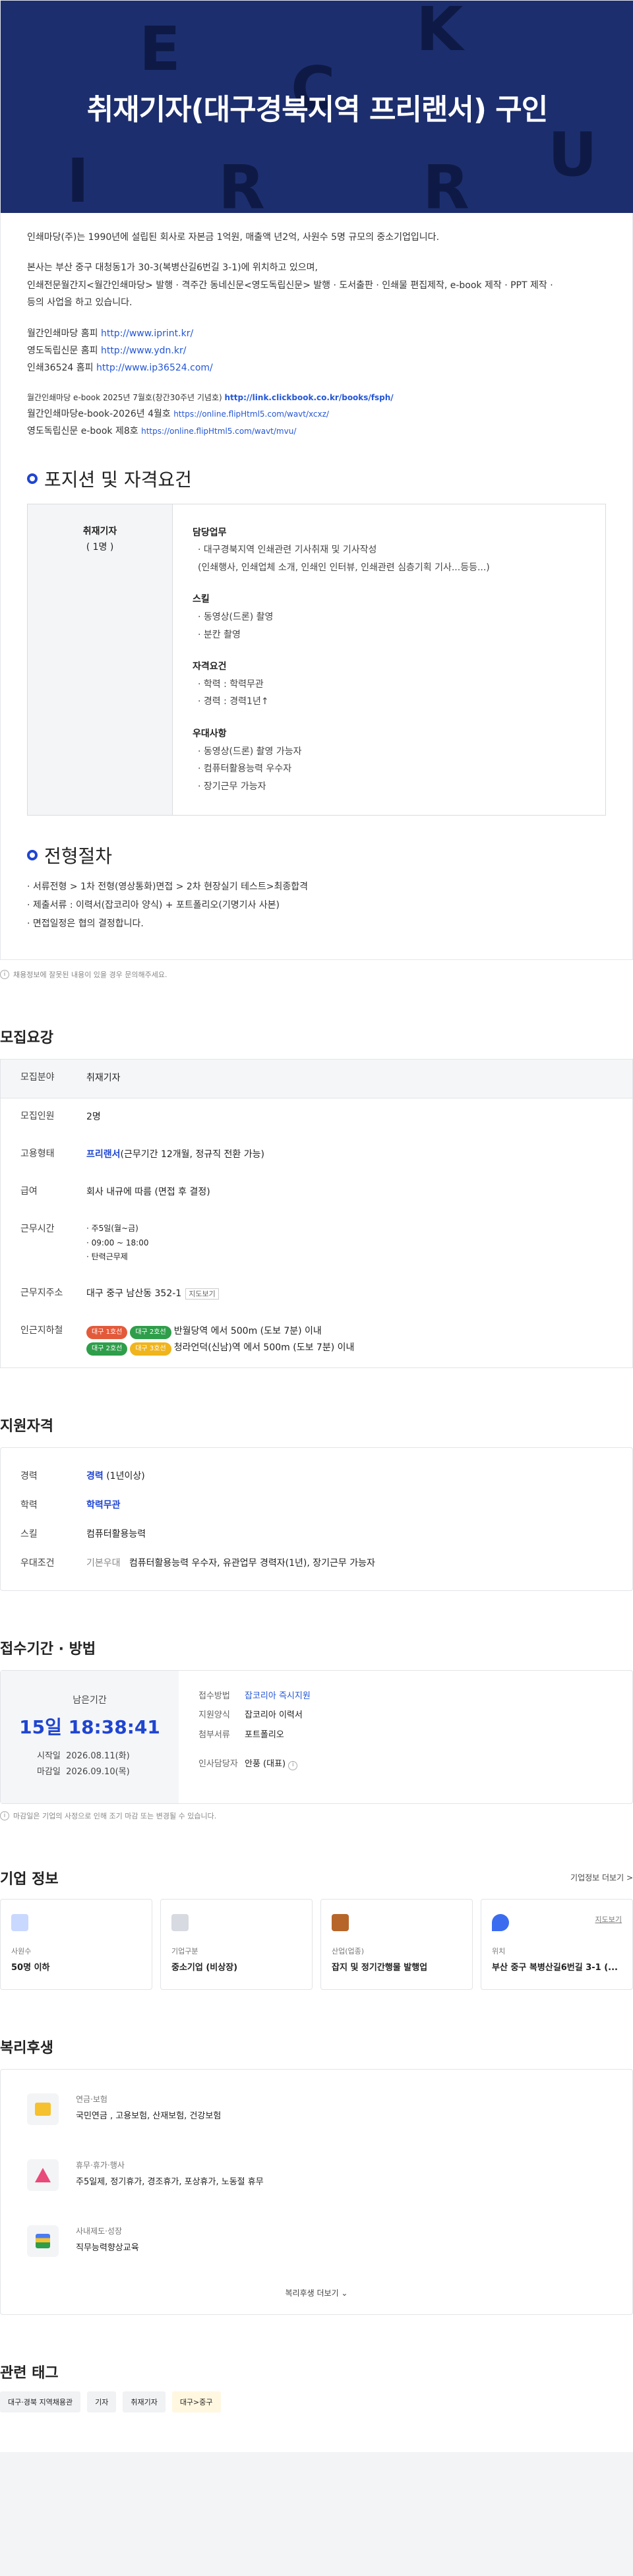 The width and height of the screenshot is (633, 2576). Describe the element at coordinates (102, 2401) in the screenshot. I see `tag-chip: 기자` at that location.